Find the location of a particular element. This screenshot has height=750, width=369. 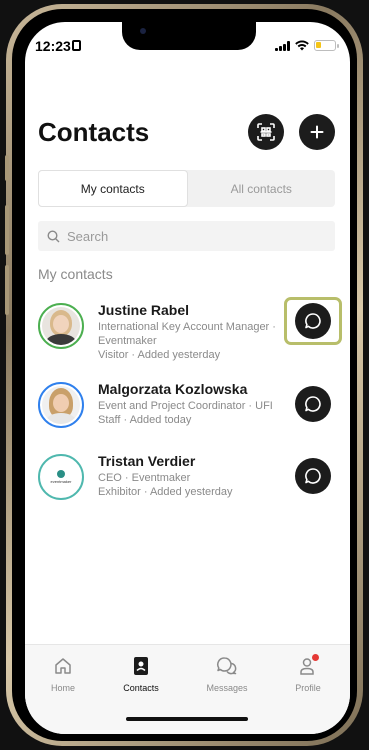

plus-icon is located at coordinates (317, 132).